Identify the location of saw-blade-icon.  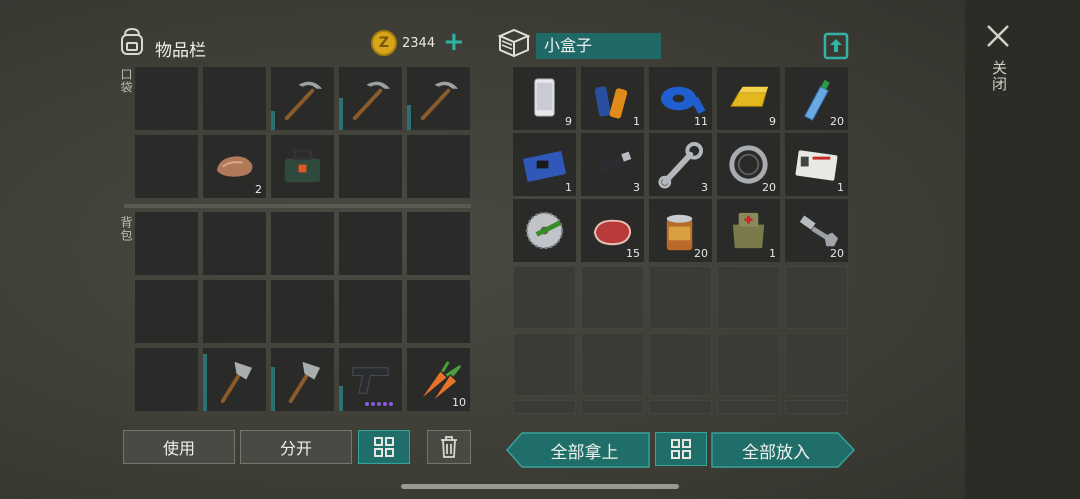
(544, 230).